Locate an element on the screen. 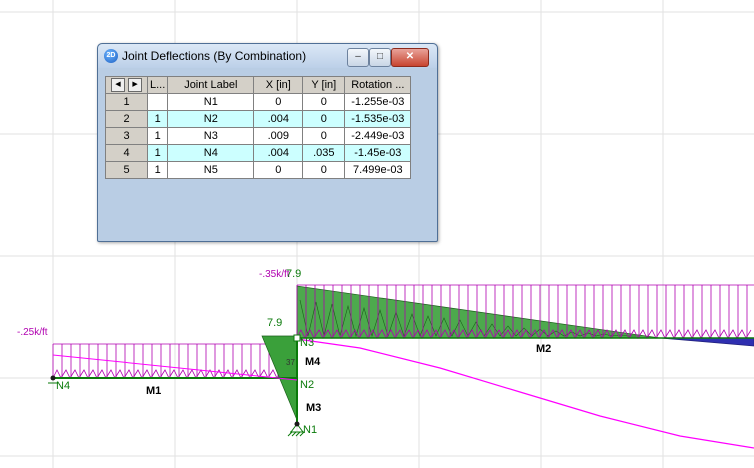 This screenshot has width=754, height=468. cell-joint-label: N1 is located at coordinates (211, 102).